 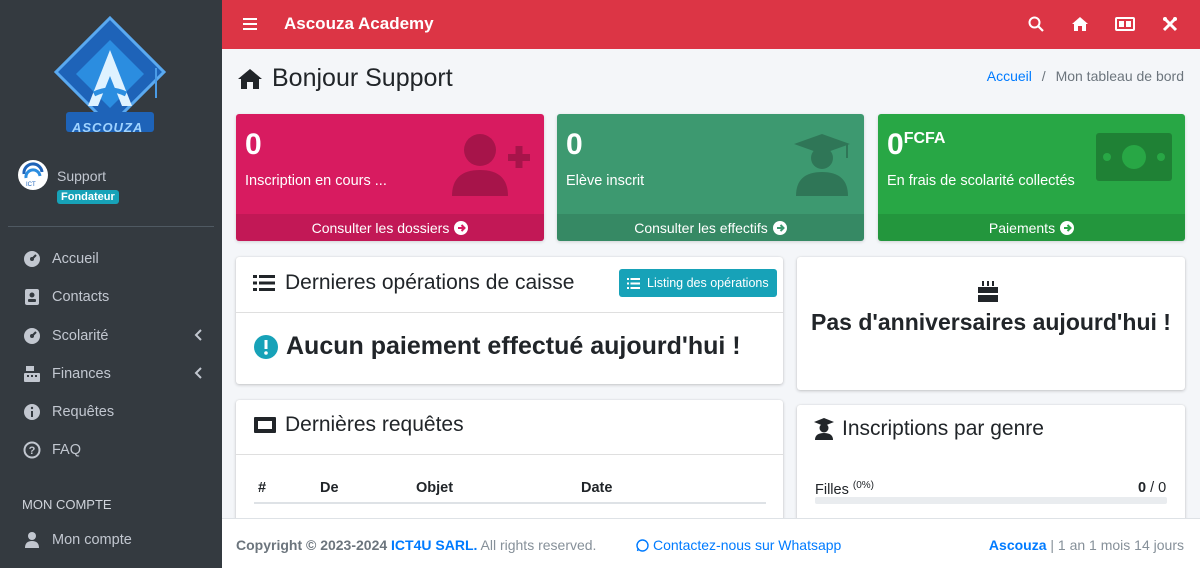 I want to click on card-title: Inscriptions par genre, so click(x=929, y=429).